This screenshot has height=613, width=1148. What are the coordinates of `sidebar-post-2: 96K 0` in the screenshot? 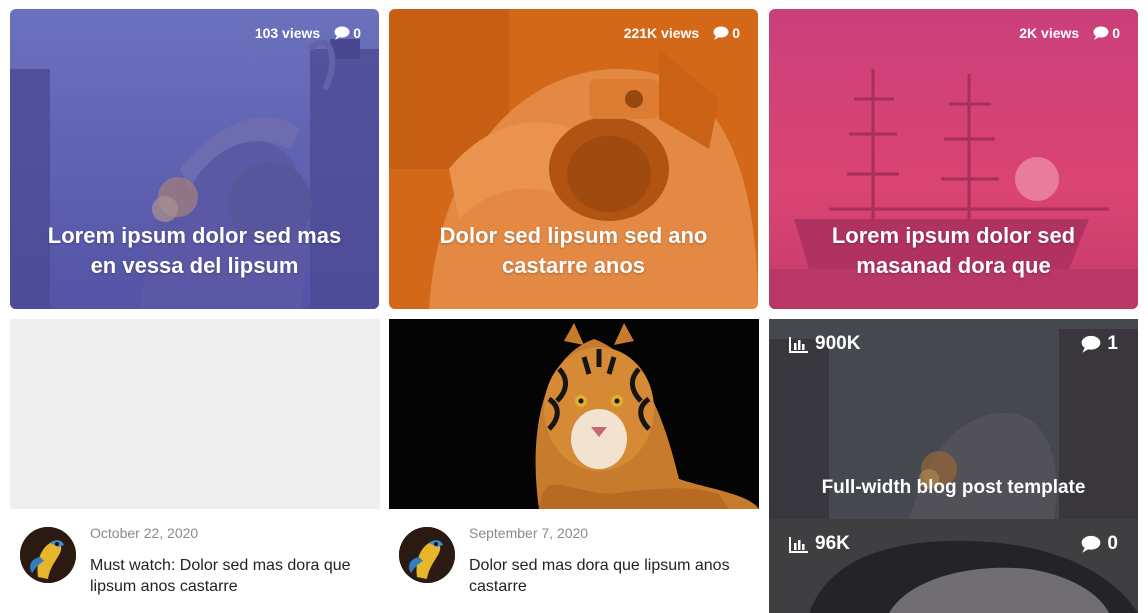 It's located at (953, 566).